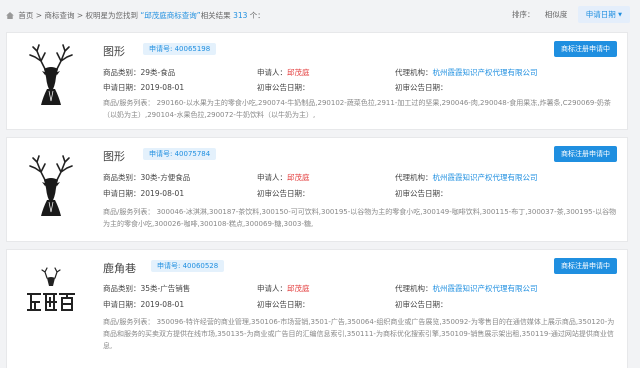 Image resolution: width=640 pixels, height=368 pixels. I want to click on sort-arrow-icon: ▼, so click(620, 14).